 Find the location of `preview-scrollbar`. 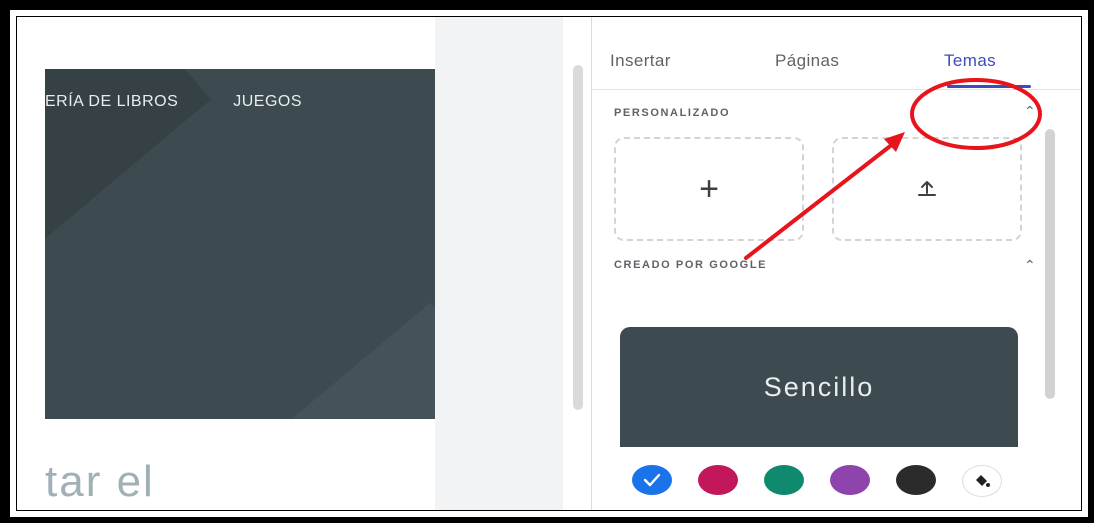

preview-scrollbar is located at coordinates (578, 237).